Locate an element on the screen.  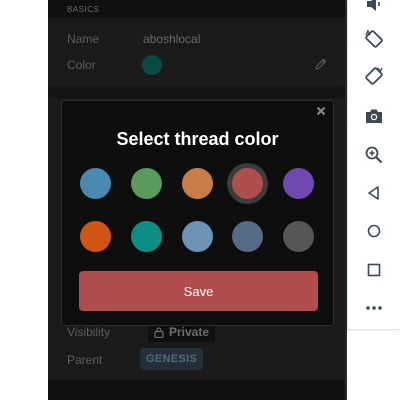
save-button: Save is located at coordinates (198, 291).